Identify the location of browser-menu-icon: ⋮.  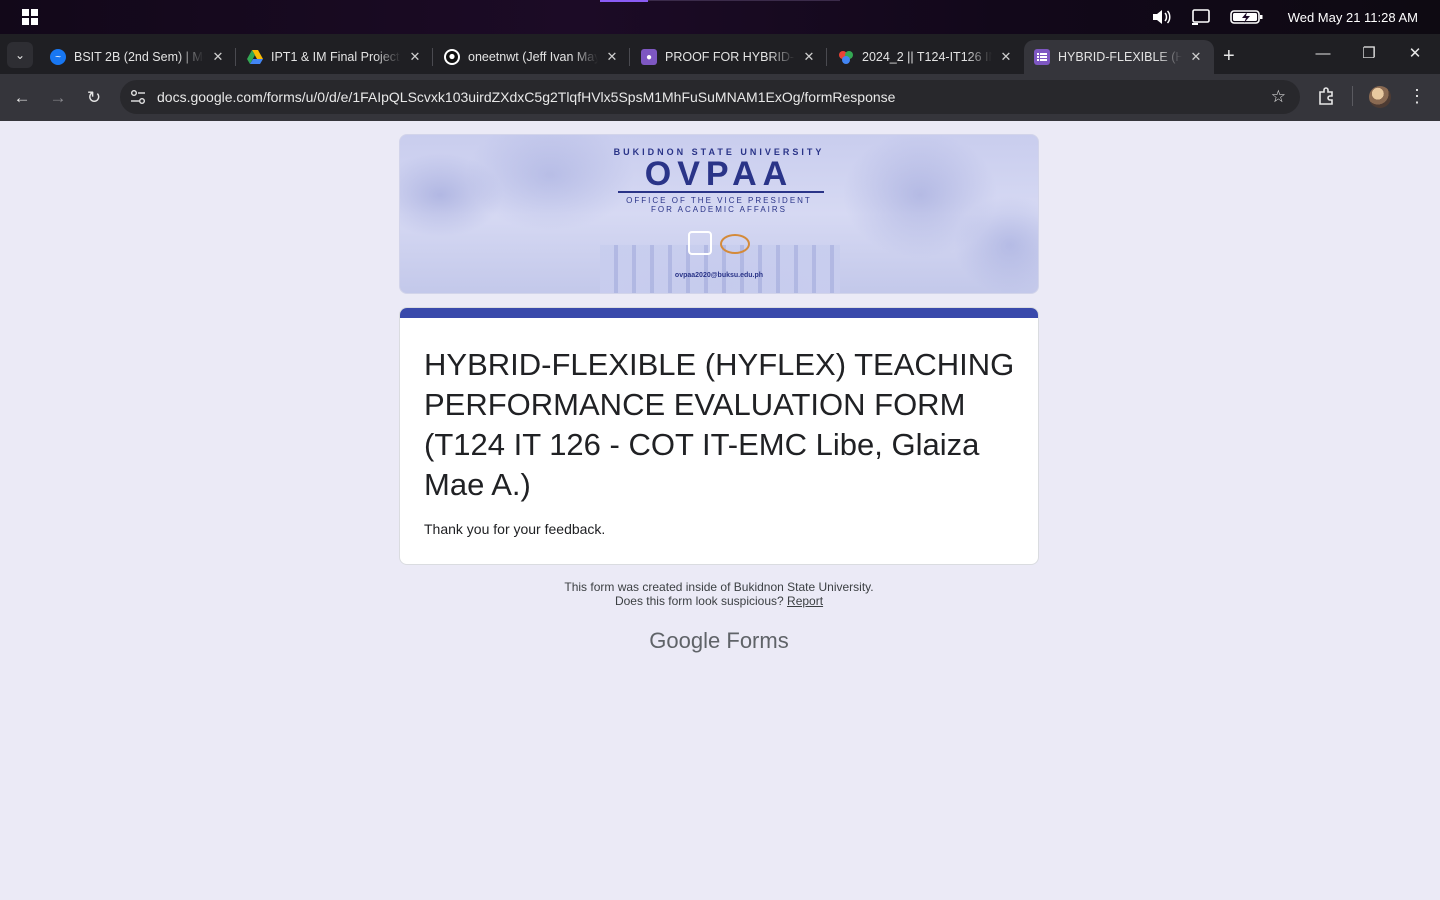
(1417, 96).